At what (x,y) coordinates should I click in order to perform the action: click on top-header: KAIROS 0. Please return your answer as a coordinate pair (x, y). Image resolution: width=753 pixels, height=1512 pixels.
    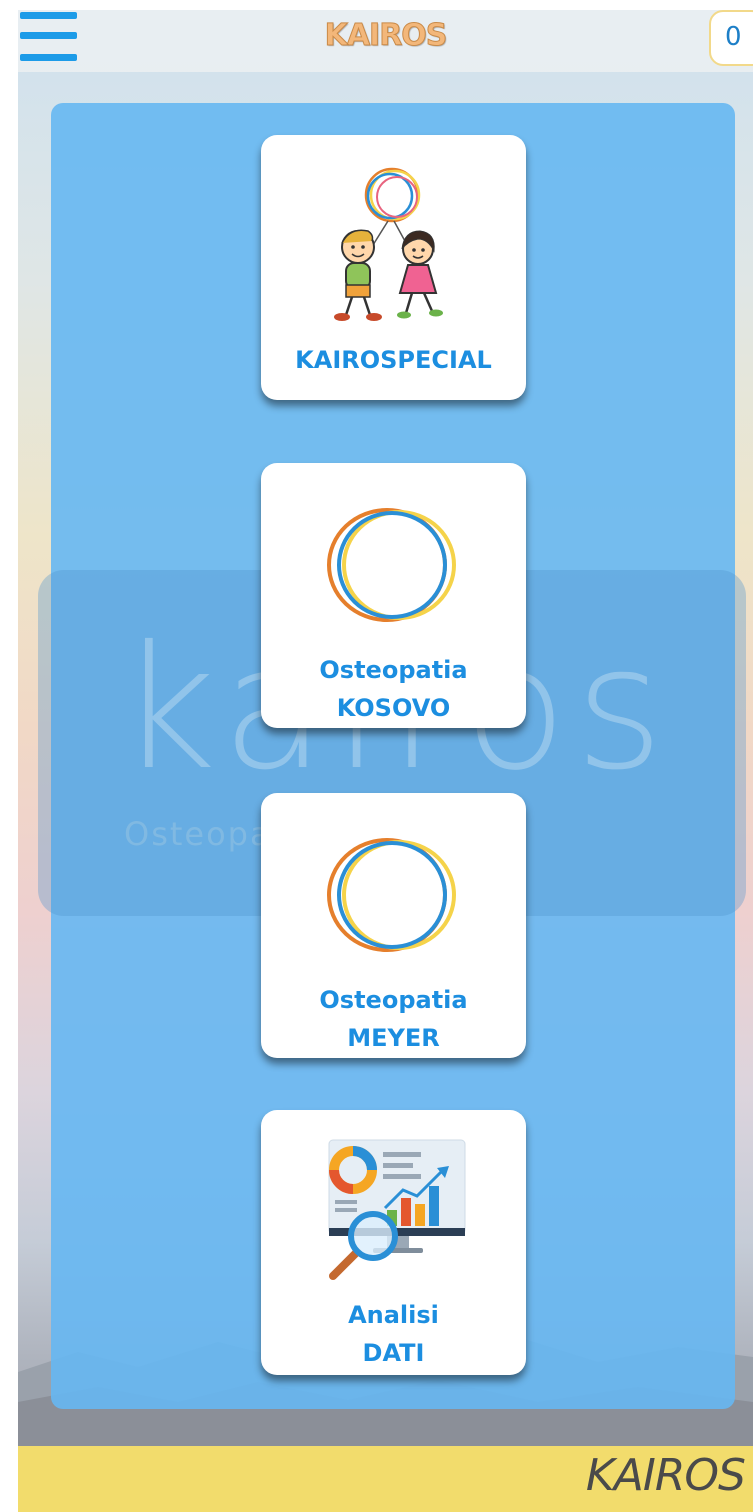
    Looking at the image, I should click on (385, 41).